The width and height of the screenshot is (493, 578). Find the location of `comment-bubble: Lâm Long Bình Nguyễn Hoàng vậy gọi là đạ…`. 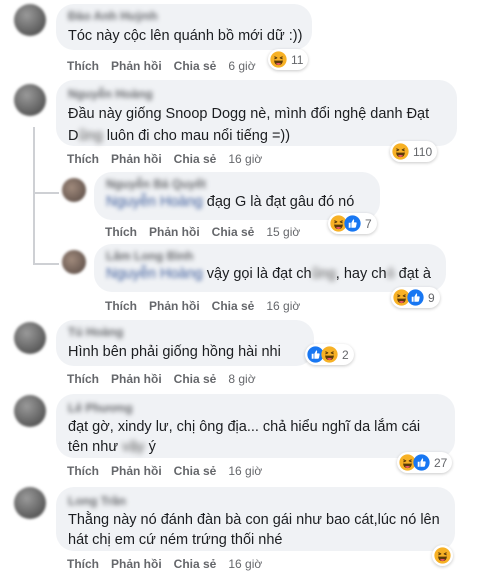

comment-bubble: Lâm Long Bình Nguyễn Hoàng vậy gọi là đạ… is located at coordinates (270, 268).